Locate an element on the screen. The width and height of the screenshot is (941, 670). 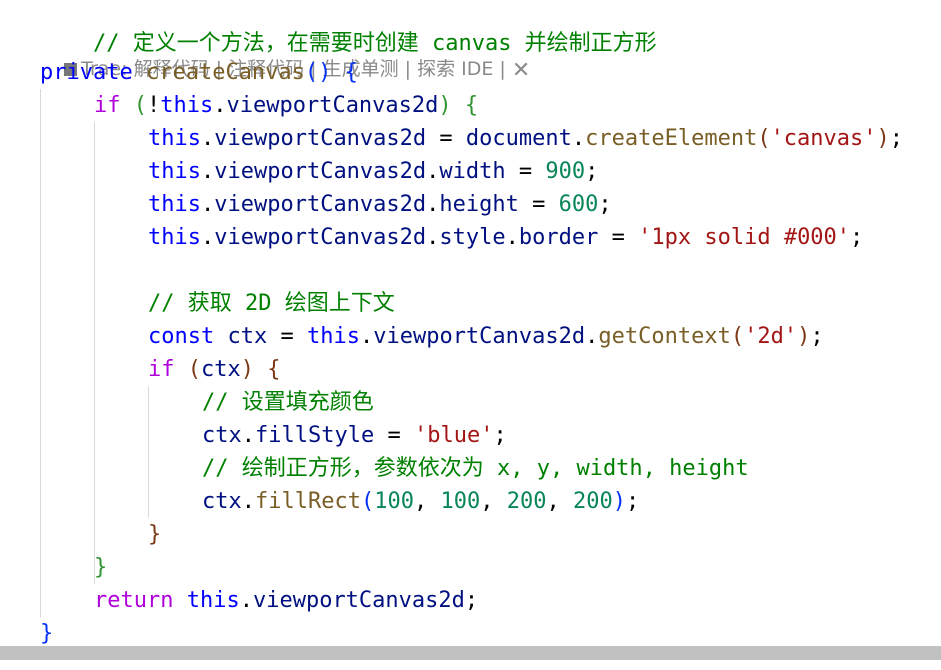
code-line: if (ctx) { is located at coordinates (214, 369).